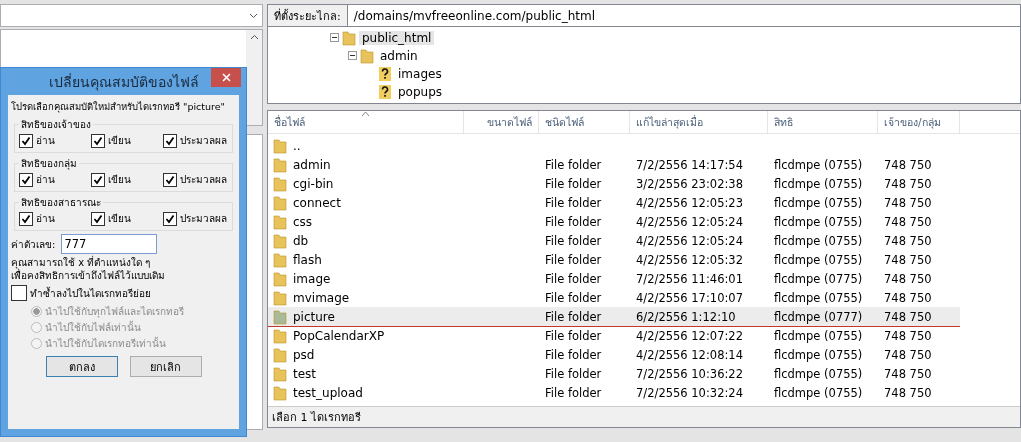  What do you see at coordinates (254, 77) in the screenshot?
I see `scrollbar` at bounding box center [254, 77].